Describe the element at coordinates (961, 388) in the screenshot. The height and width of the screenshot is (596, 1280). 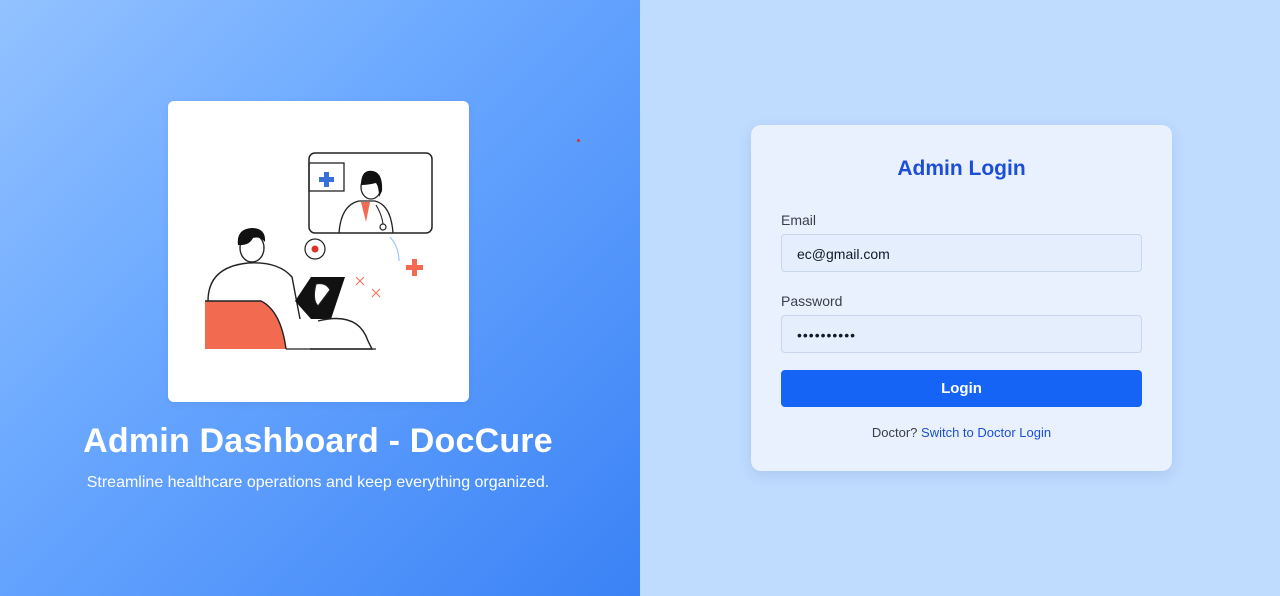
I see `login-button: Login` at that location.